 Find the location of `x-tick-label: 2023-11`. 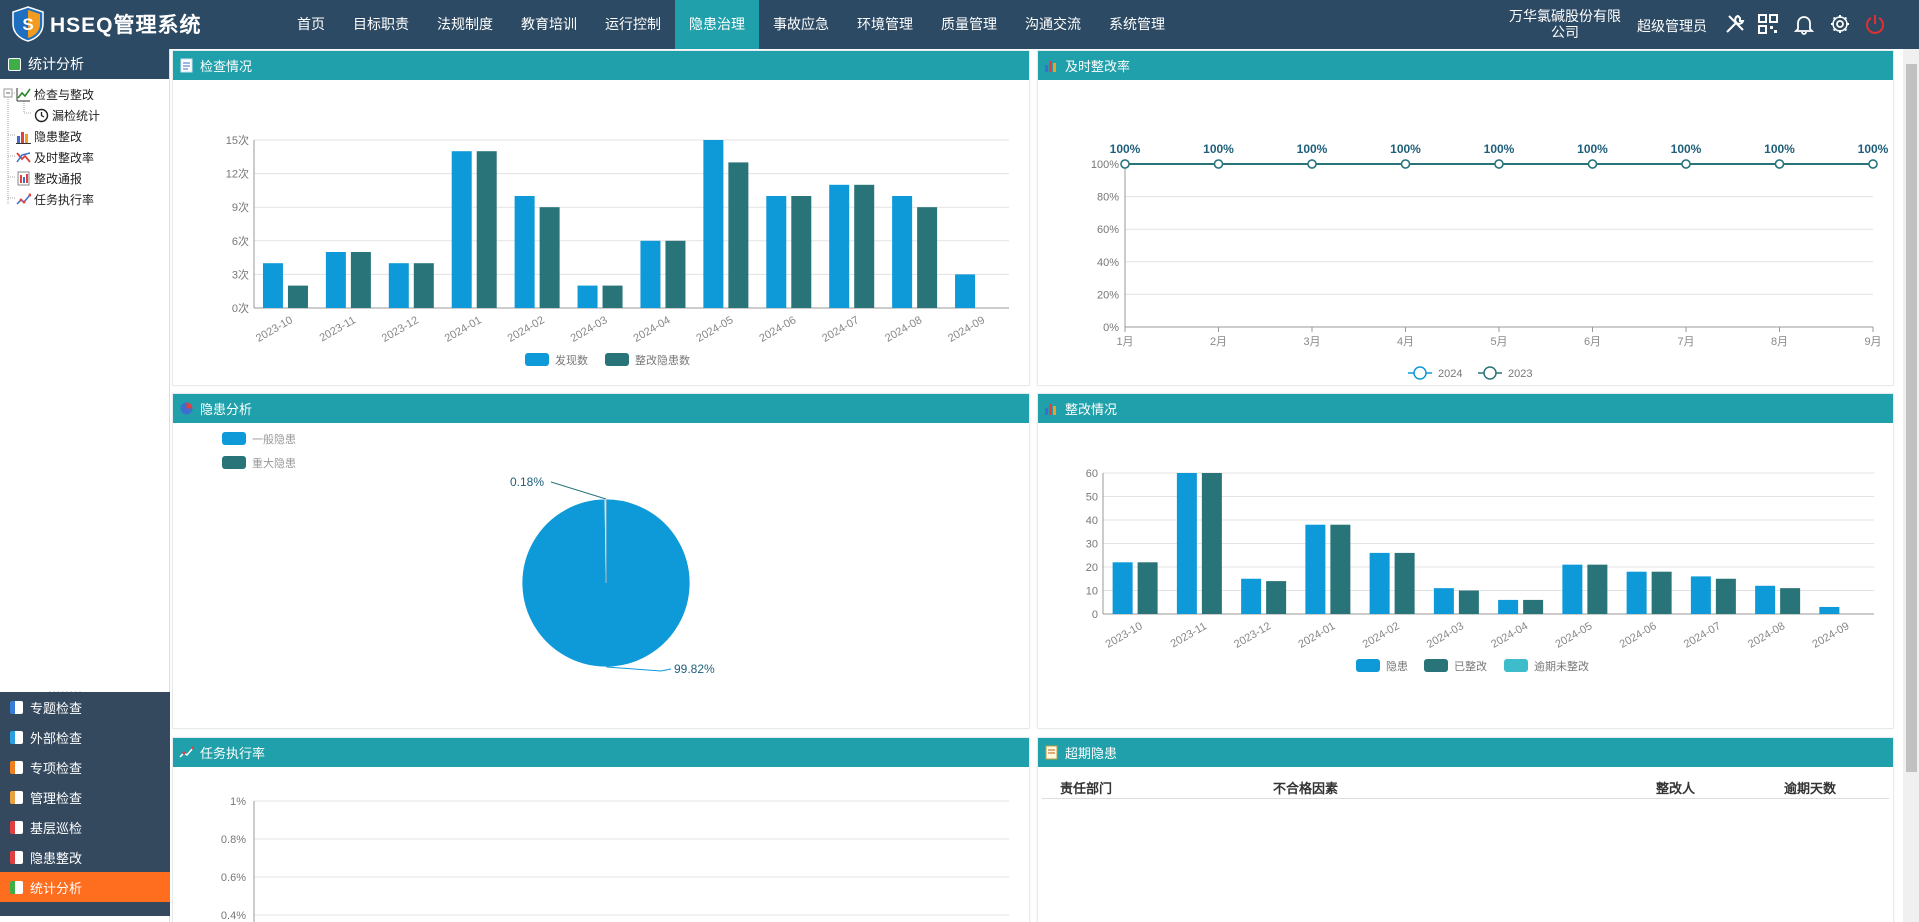

x-tick-label: 2023-11 is located at coordinates (338, 329).